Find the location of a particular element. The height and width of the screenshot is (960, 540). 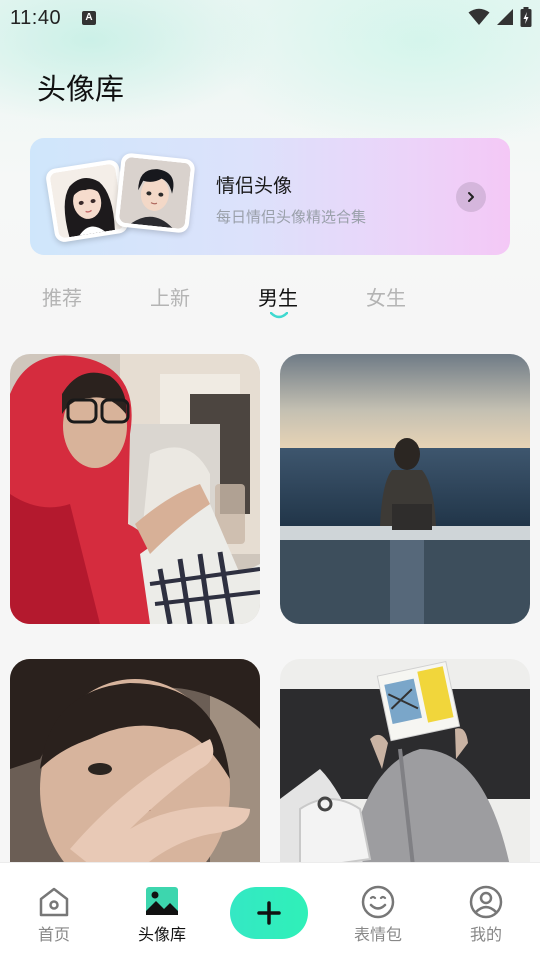

bottom-nav: 首页 头像库 表情包 我的 is located at coordinates (270, 911).